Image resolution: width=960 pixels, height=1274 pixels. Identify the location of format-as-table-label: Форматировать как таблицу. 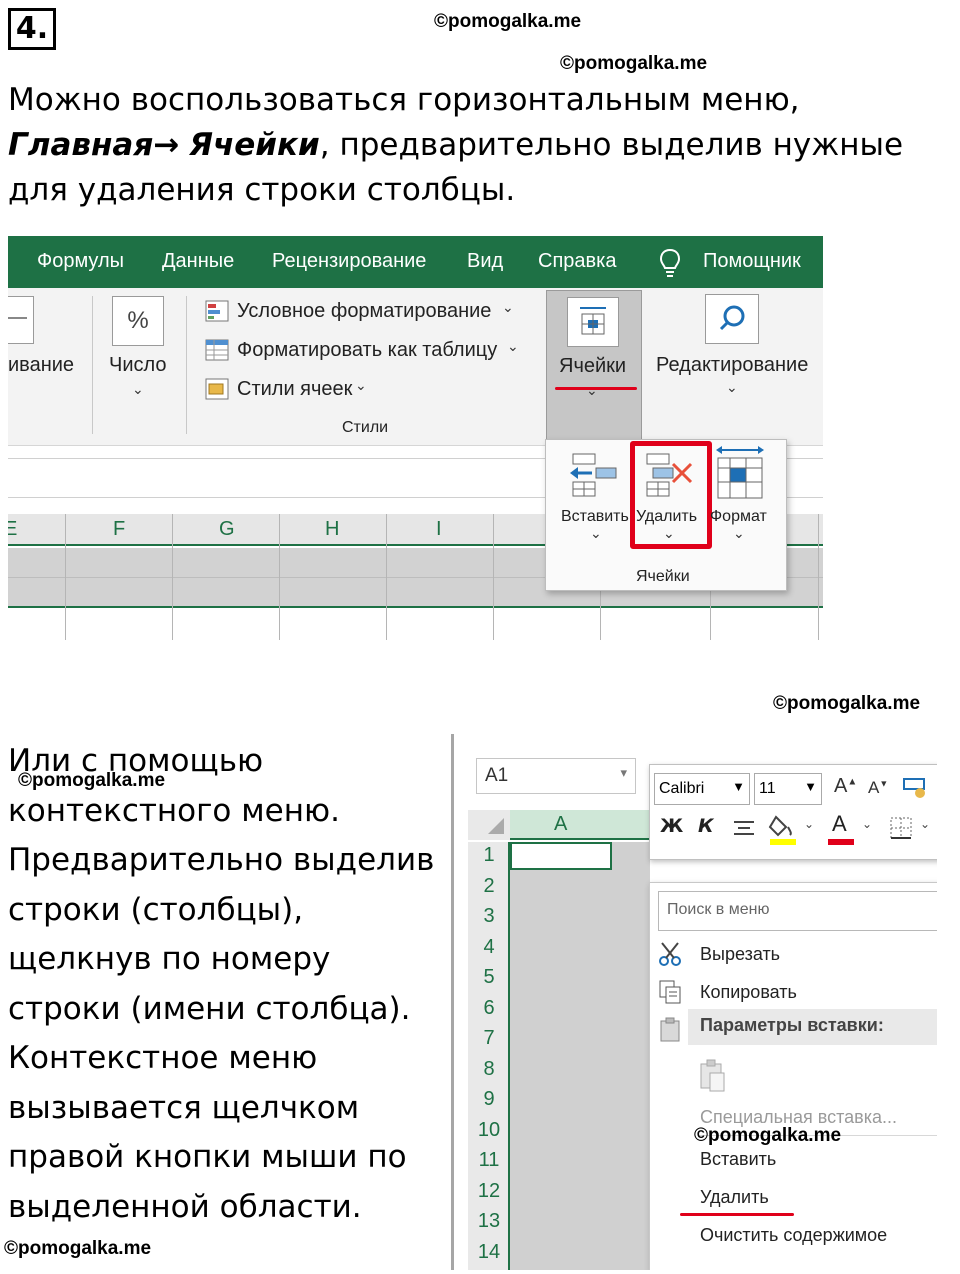
(367, 350).